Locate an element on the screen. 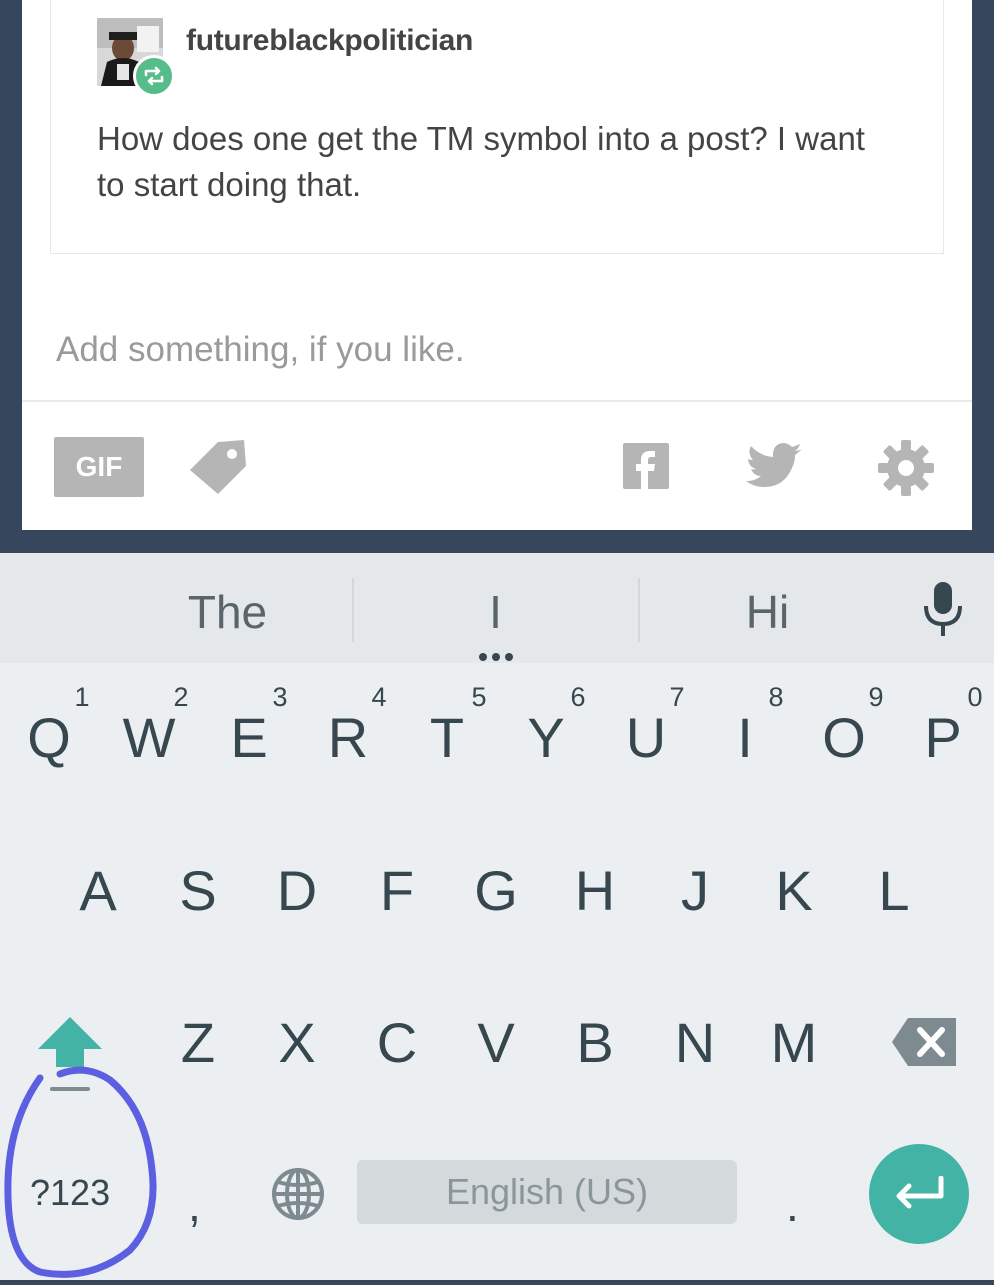 Image resolution: width=994 pixels, height=1285 pixels. reblog-comment-input: Add something, if you like. is located at coordinates (260, 350).